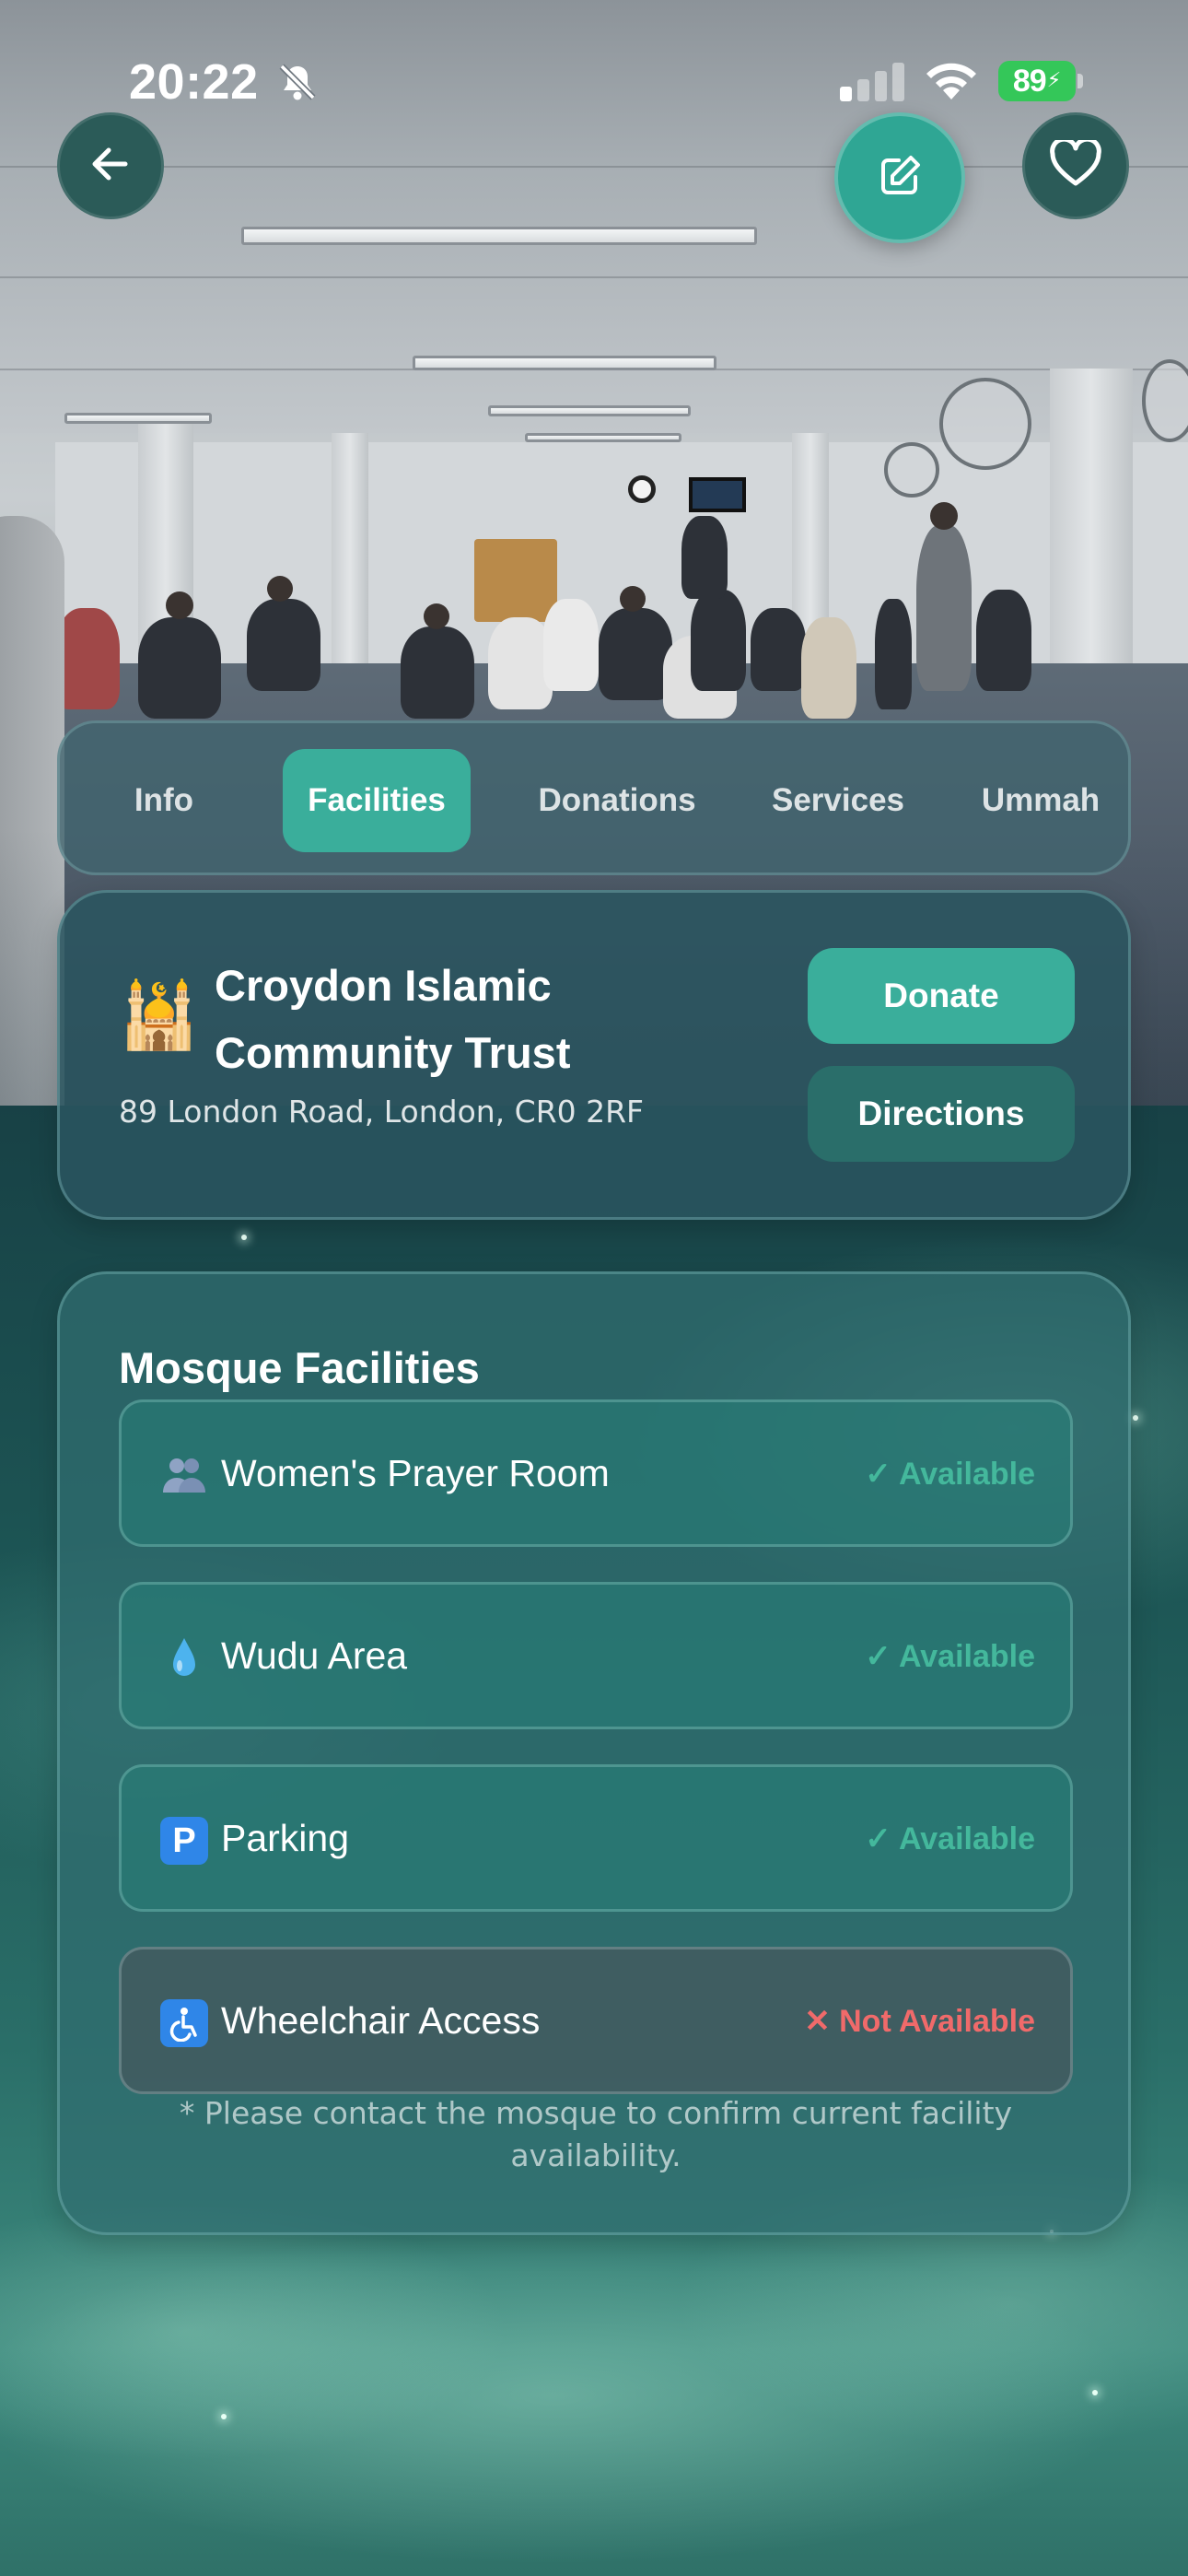 The height and width of the screenshot is (2576, 1188). Describe the element at coordinates (838, 800) in the screenshot. I see `tab-services: Services` at that location.